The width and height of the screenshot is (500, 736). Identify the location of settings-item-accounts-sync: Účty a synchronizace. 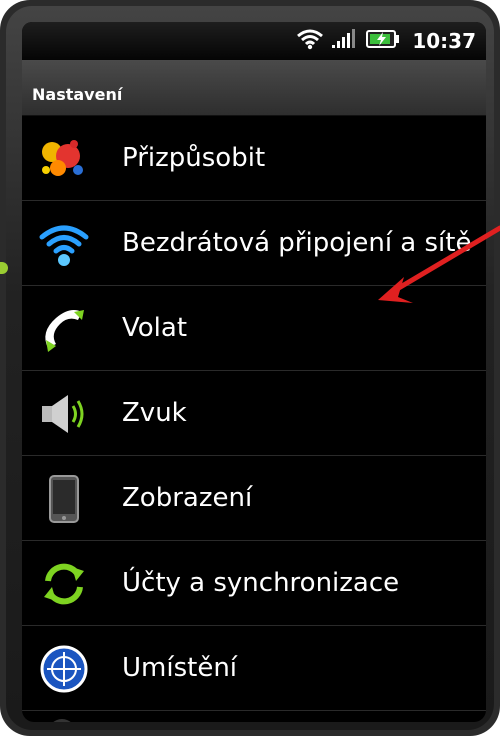
(254, 583).